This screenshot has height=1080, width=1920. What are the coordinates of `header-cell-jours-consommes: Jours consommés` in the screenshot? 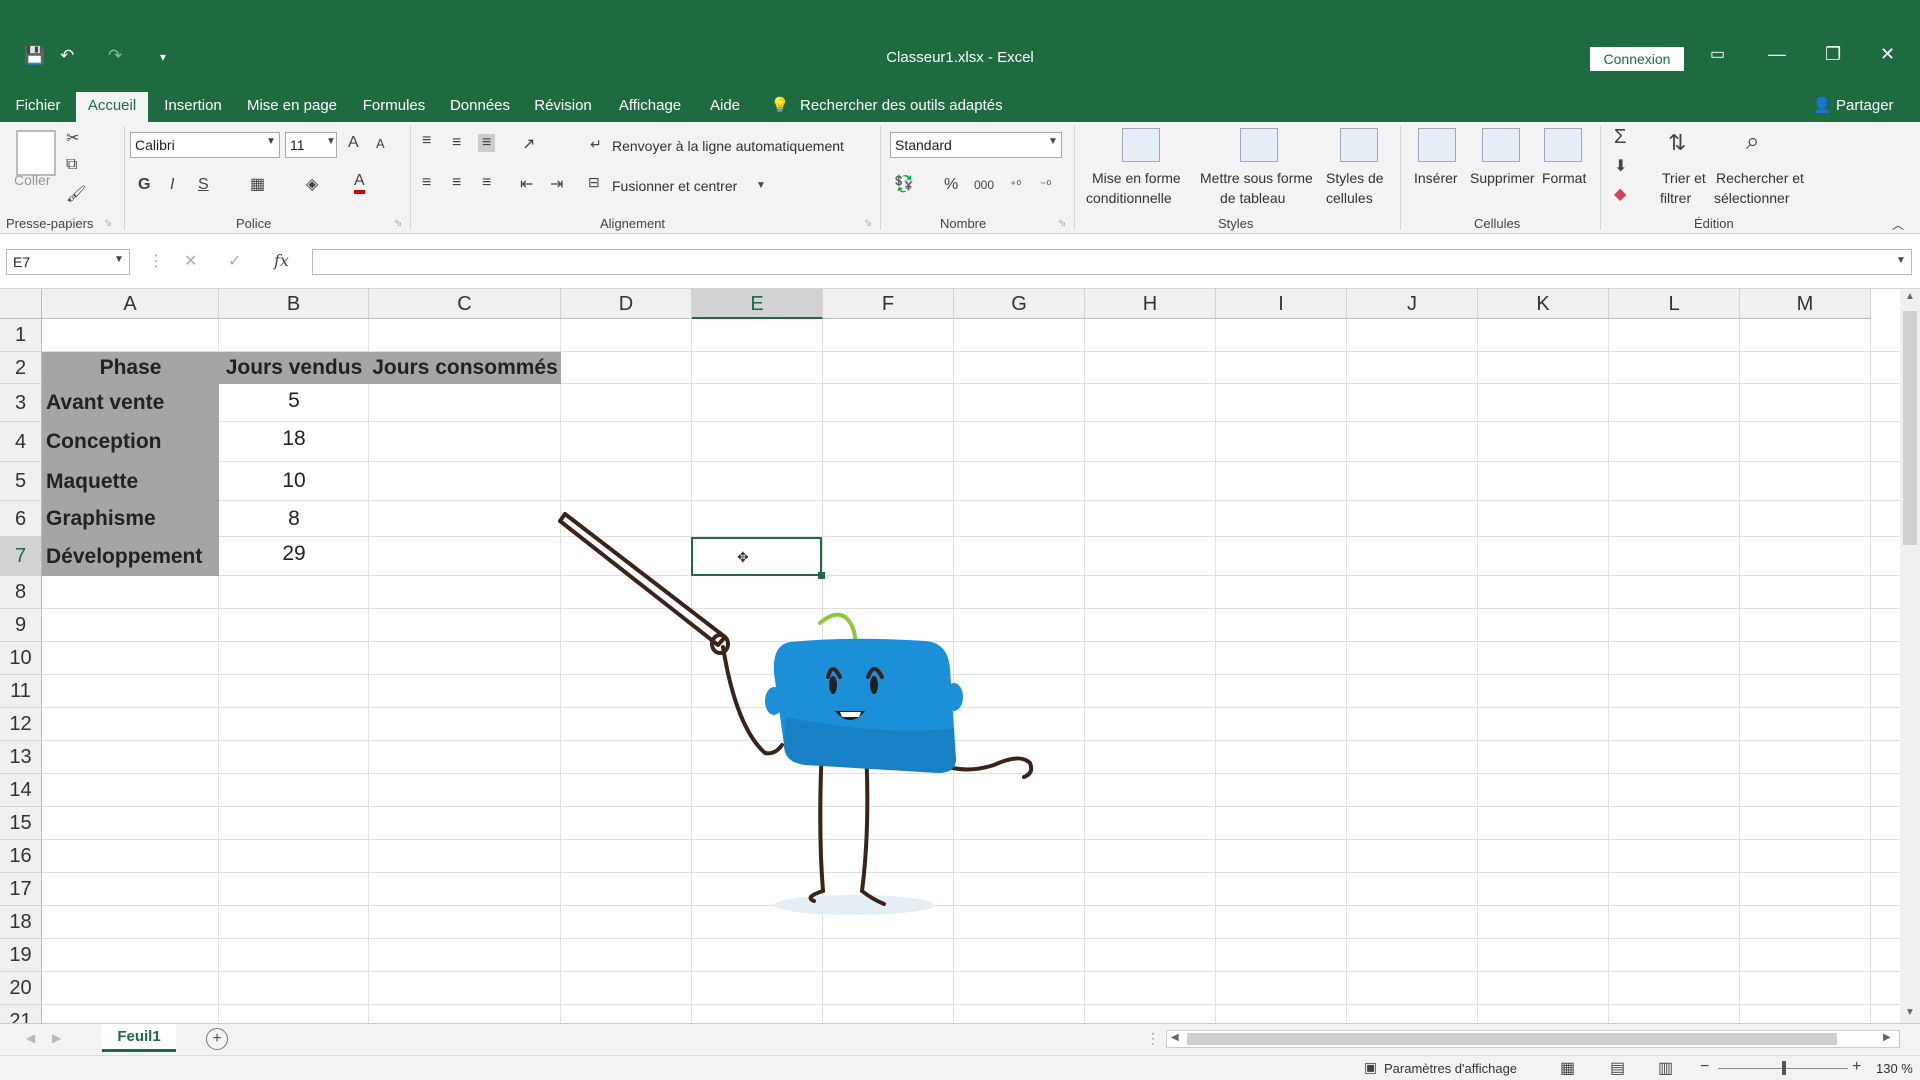 It's located at (465, 368).